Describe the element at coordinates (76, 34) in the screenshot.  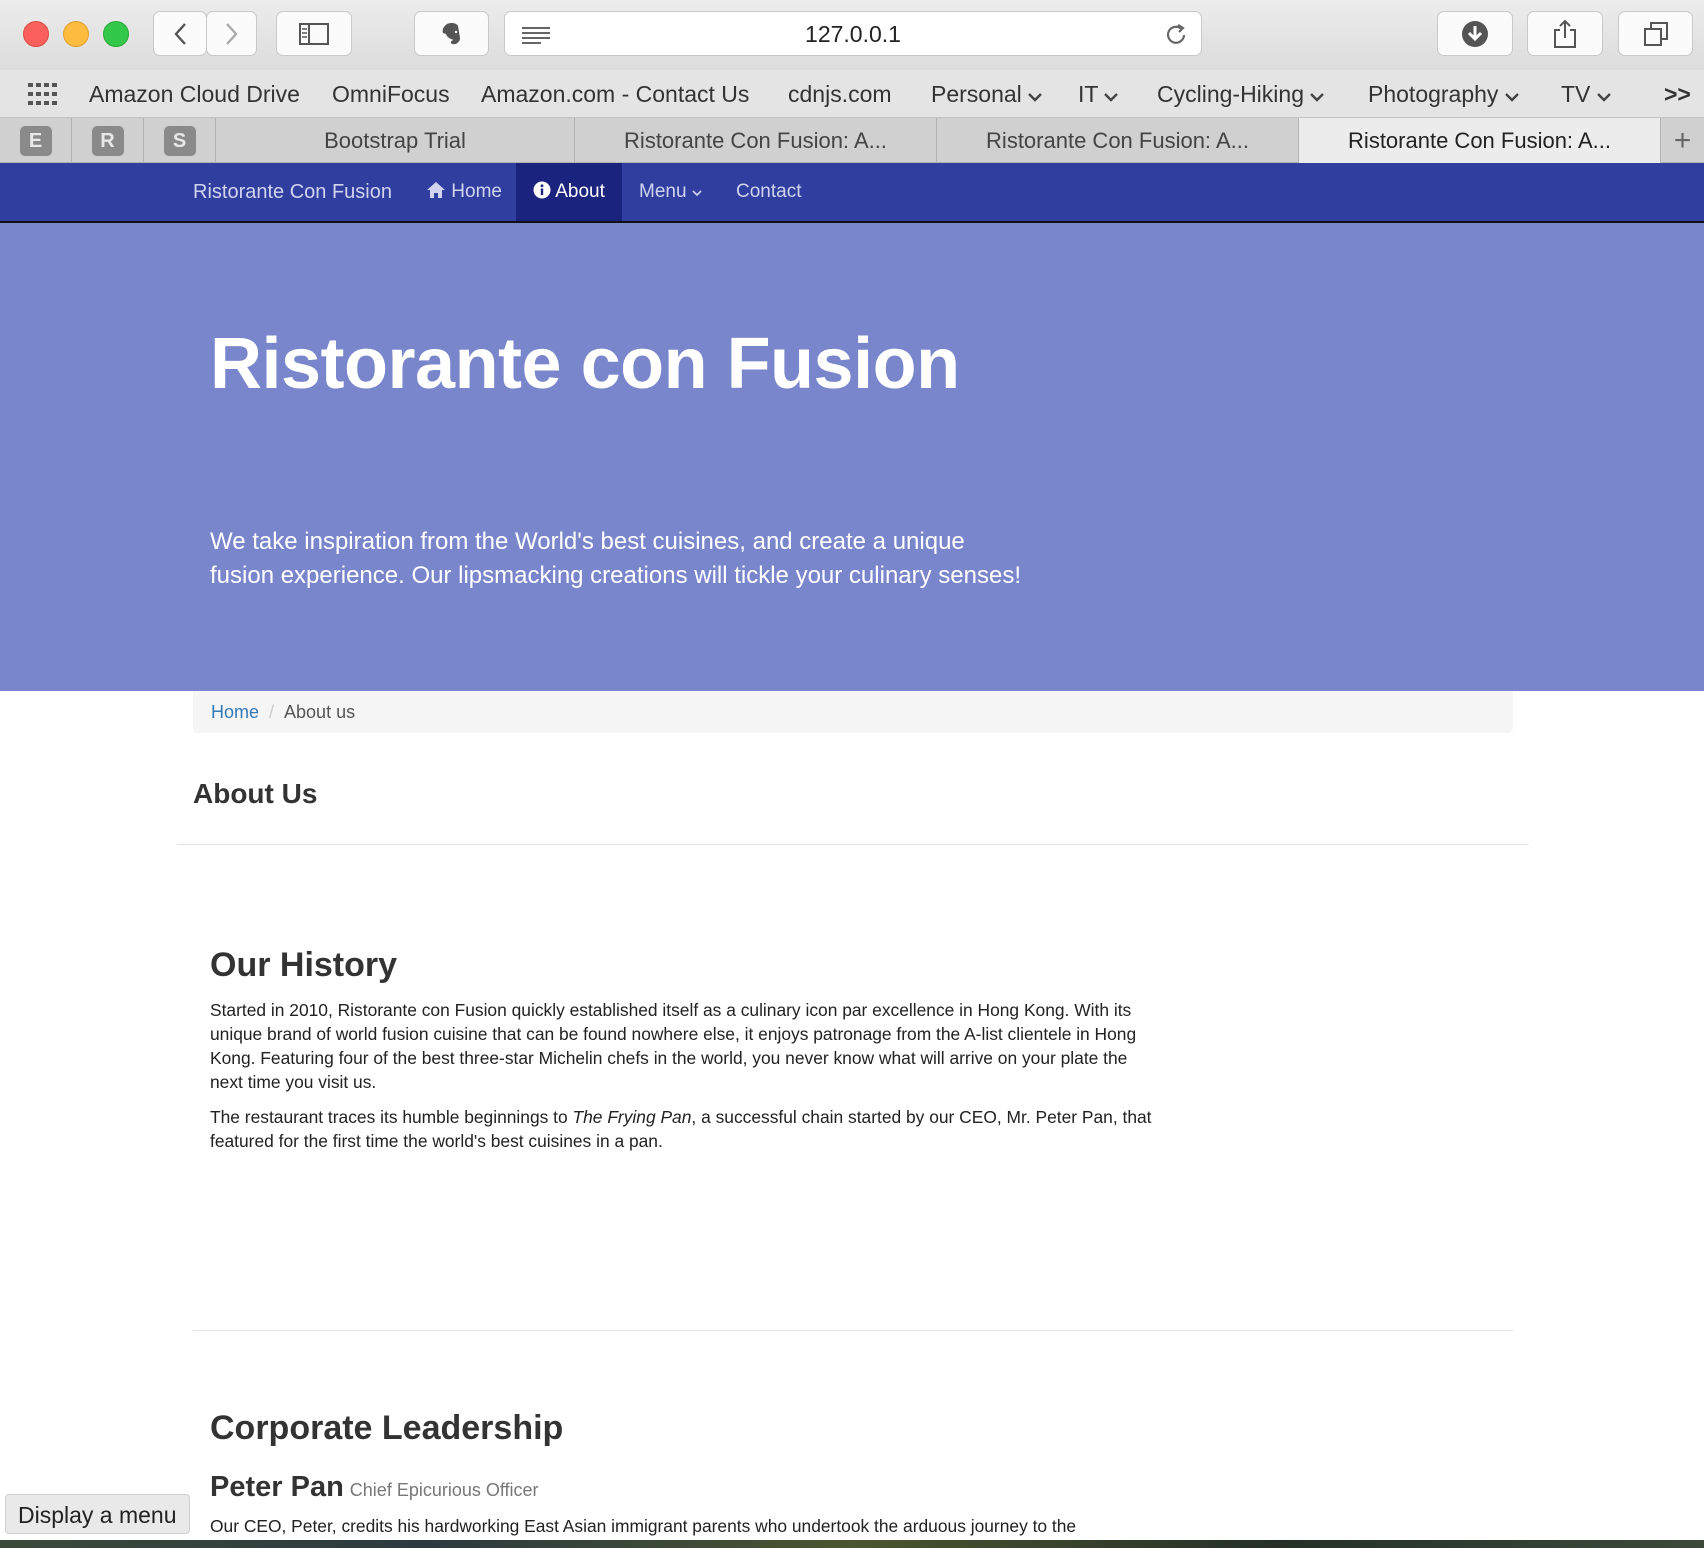
I see `minimize-window-button` at that location.